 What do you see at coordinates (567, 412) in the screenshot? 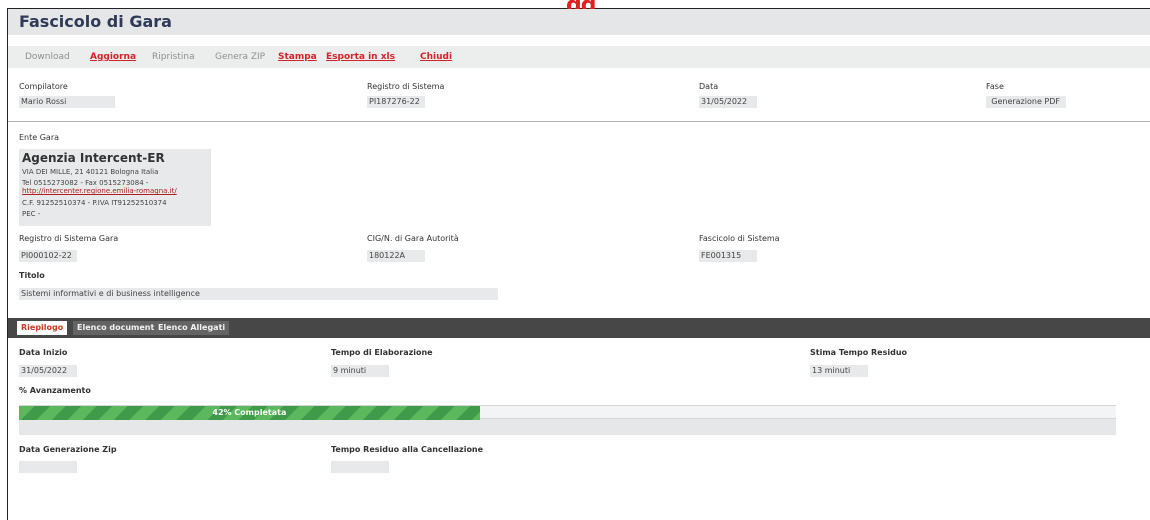
I see `progress-inner: 42% Completata` at bounding box center [567, 412].